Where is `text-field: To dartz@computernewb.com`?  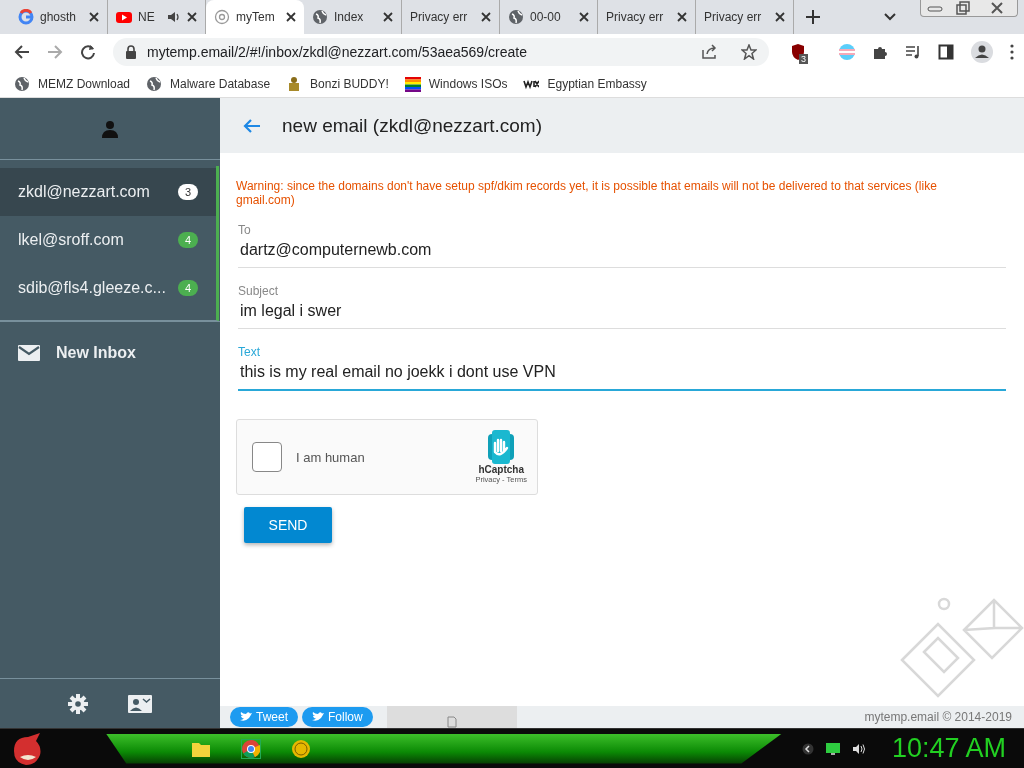
text-field: To dartz@computernewb.com is located at coordinates (622, 244).